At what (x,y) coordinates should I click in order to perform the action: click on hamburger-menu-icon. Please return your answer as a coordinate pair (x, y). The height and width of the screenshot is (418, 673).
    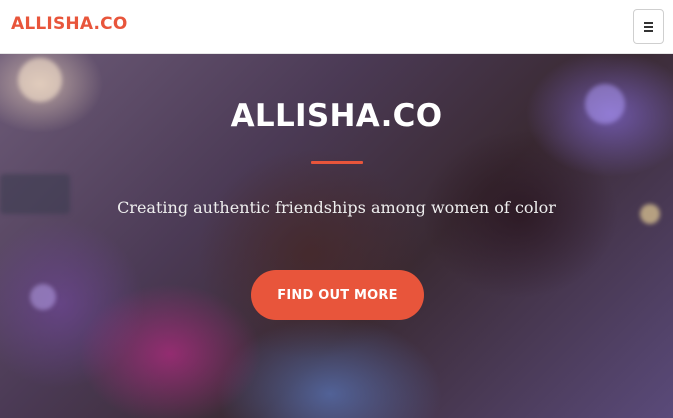
    Looking at the image, I should click on (648, 26).